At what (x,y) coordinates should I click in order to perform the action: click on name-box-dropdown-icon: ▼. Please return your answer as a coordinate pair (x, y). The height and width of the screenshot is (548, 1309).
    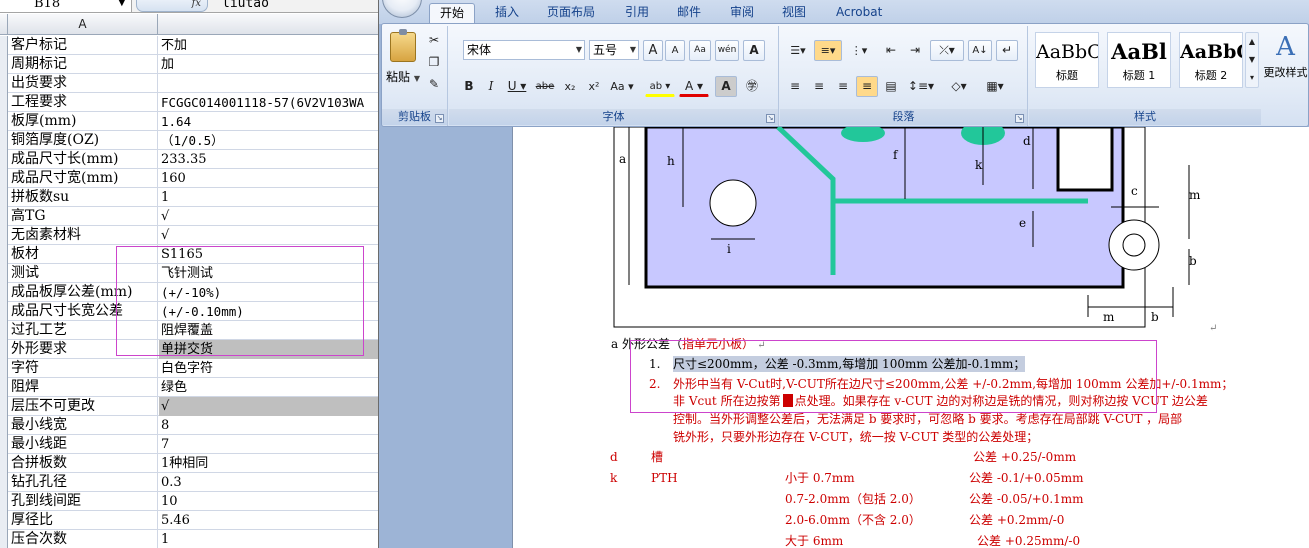
    Looking at the image, I should click on (122, 4).